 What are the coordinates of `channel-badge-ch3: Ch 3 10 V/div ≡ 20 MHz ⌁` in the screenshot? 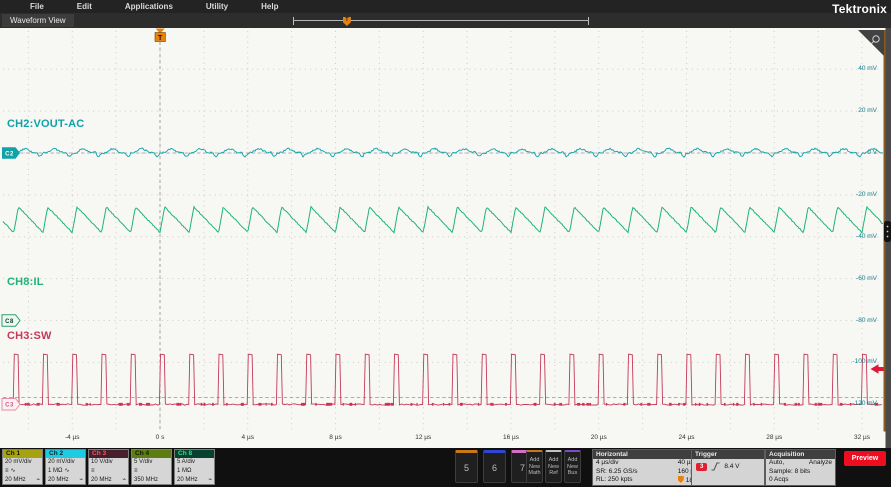 It's located at (108, 467).